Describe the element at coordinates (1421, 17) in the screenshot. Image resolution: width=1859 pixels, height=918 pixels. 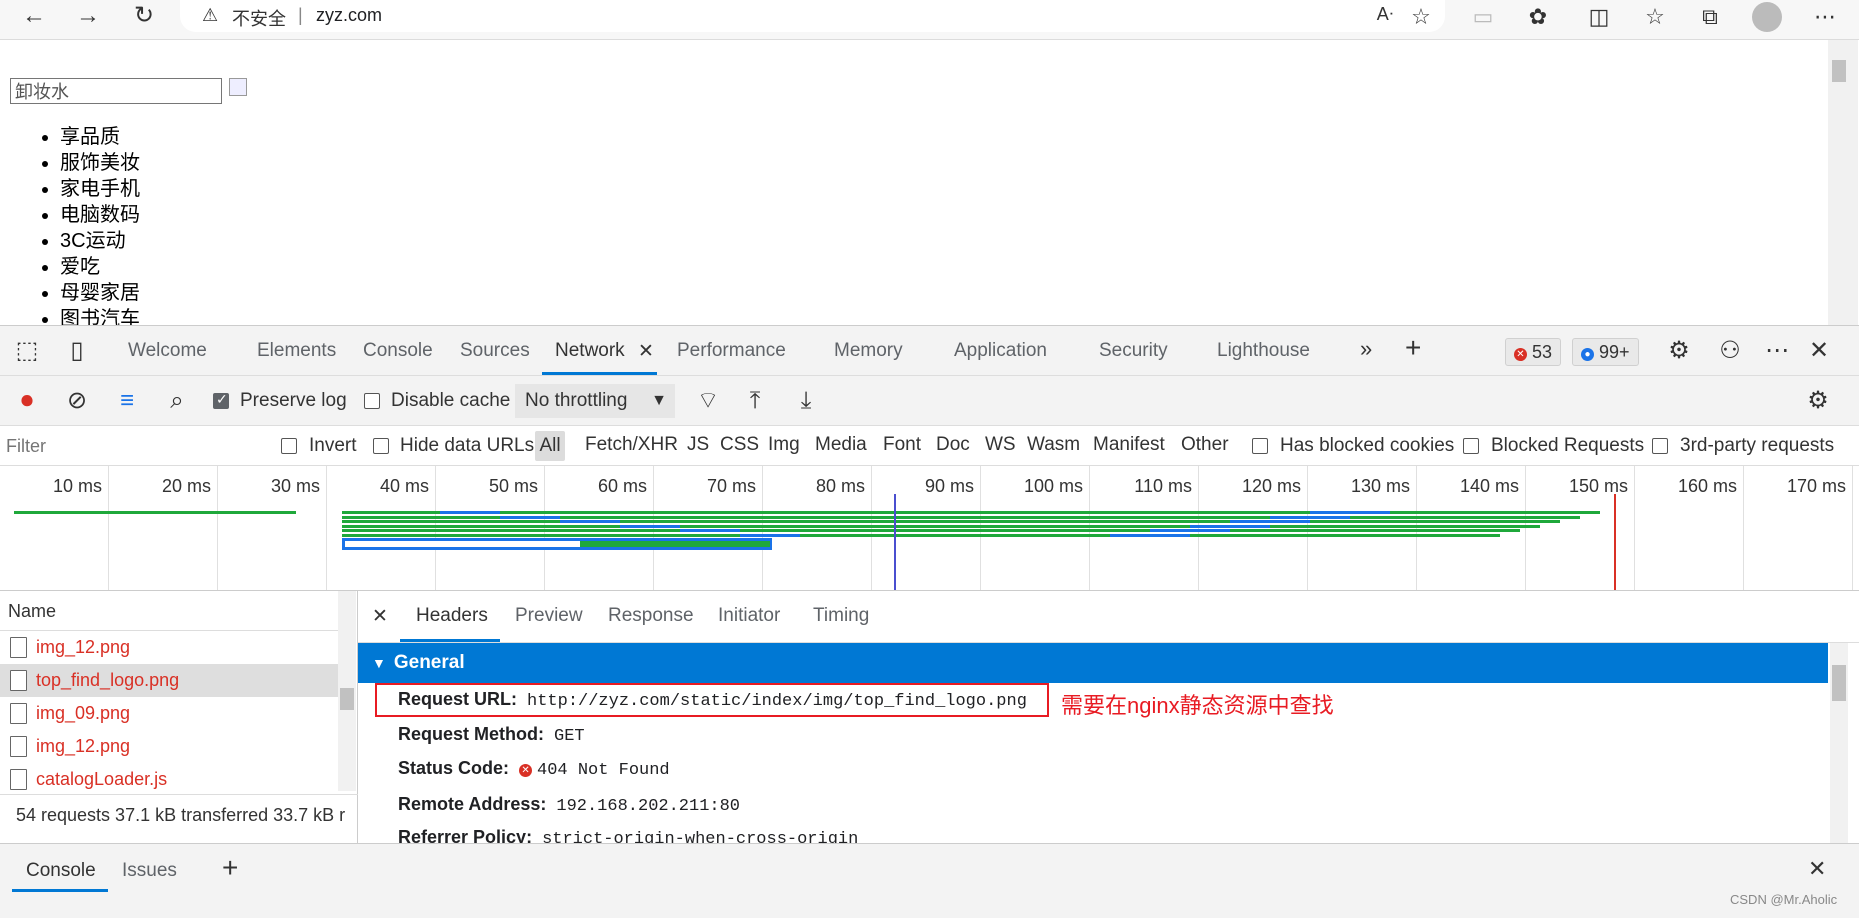
I see `add-favorite-icon: ☆` at that location.